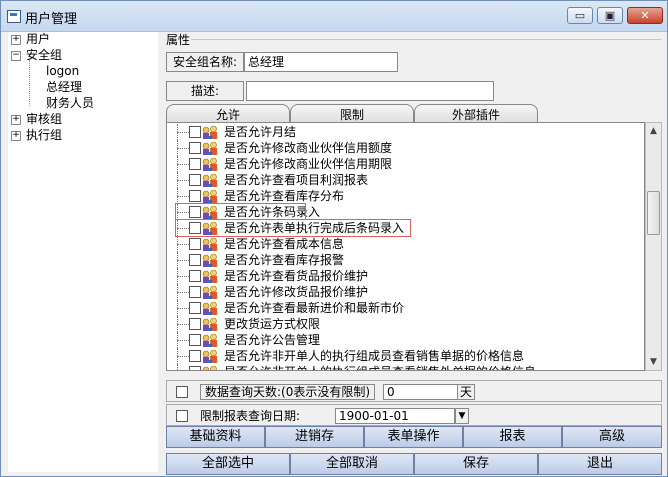 This screenshot has width=668, height=477. Describe the element at coordinates (182, 392) in the screenshot. I see `query-days-checkbox` at that location.